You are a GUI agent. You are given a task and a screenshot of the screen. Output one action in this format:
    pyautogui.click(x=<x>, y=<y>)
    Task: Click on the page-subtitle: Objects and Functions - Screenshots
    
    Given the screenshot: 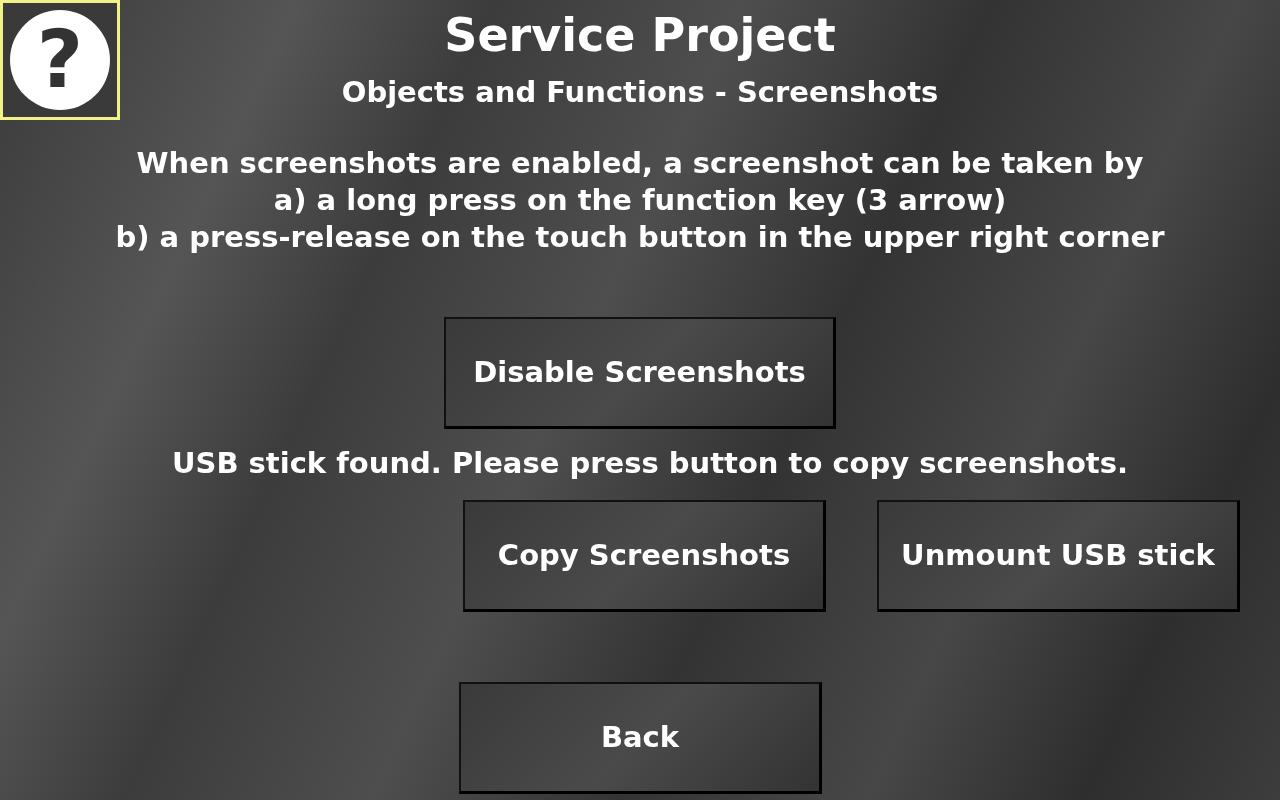 What is the action you would take?
    pyautogui.click(x=640, y=92)
    